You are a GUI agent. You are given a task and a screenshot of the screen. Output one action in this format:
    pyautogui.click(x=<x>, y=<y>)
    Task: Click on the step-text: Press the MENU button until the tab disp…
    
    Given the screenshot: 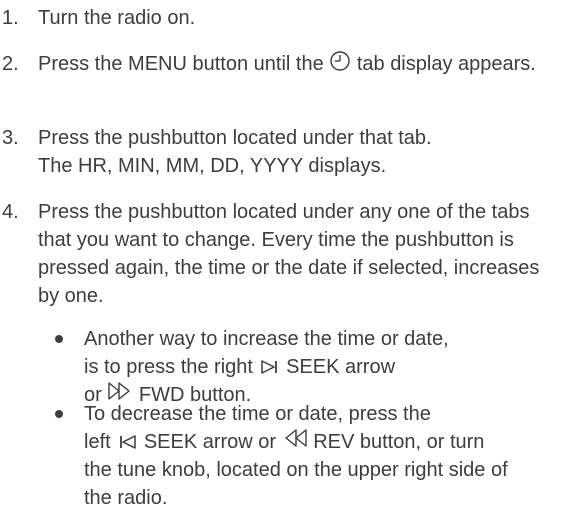 What is the action you would take?
    pyautogui.click(x=302, y=64)
    